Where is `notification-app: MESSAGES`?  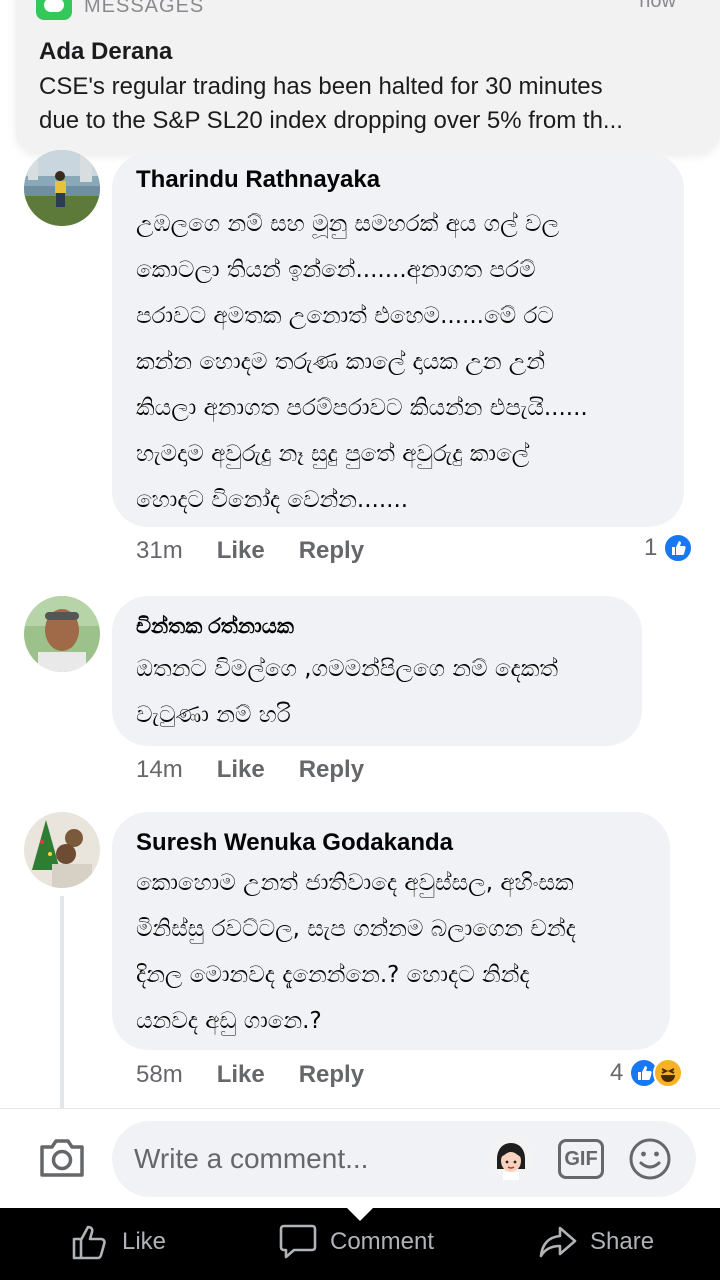 notification-app: MESSAGES is located at coordinates (120, 10).